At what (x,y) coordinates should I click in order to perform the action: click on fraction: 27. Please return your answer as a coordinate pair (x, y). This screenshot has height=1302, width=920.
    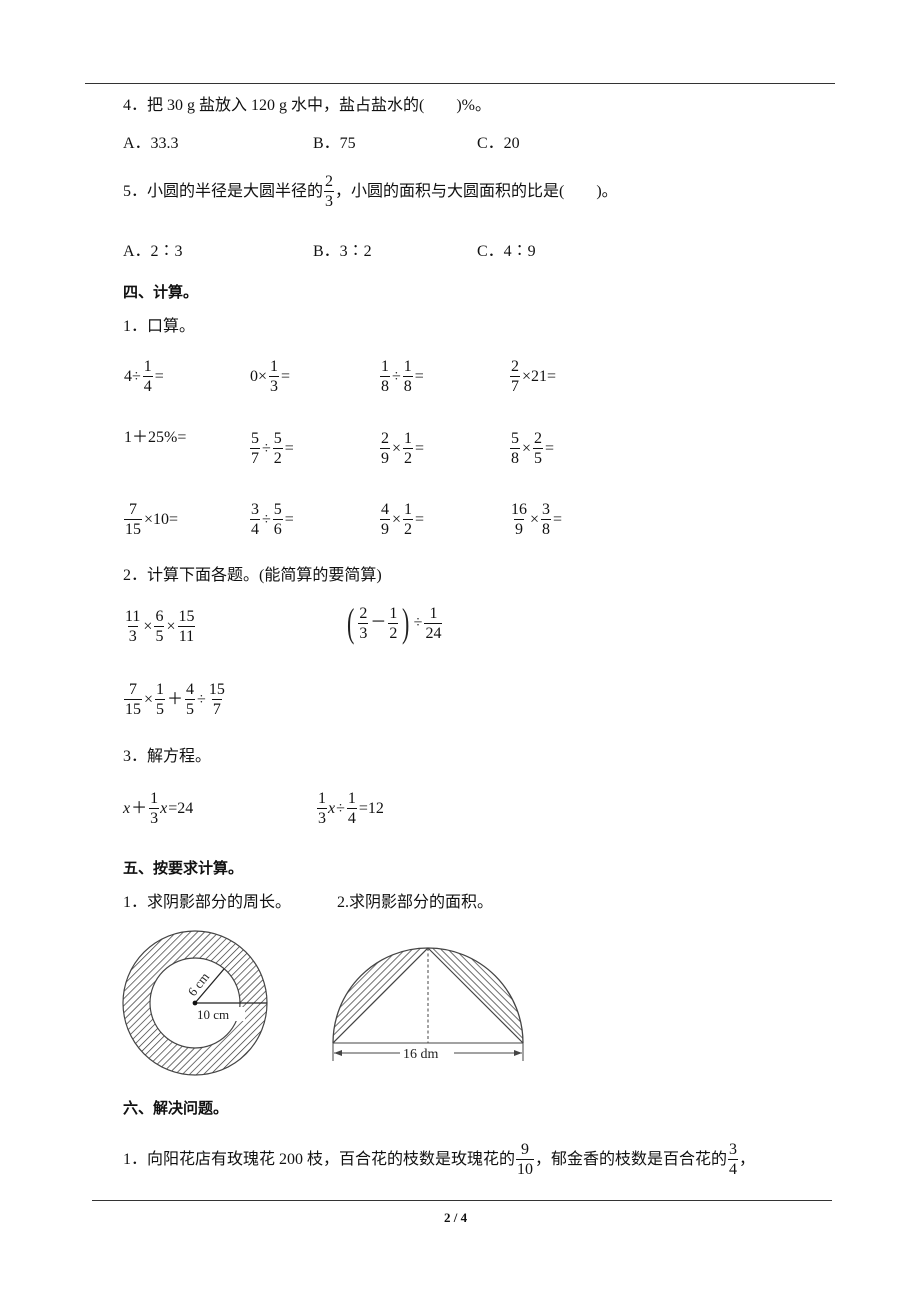
    Looking at the image, I should click on (515, 376).